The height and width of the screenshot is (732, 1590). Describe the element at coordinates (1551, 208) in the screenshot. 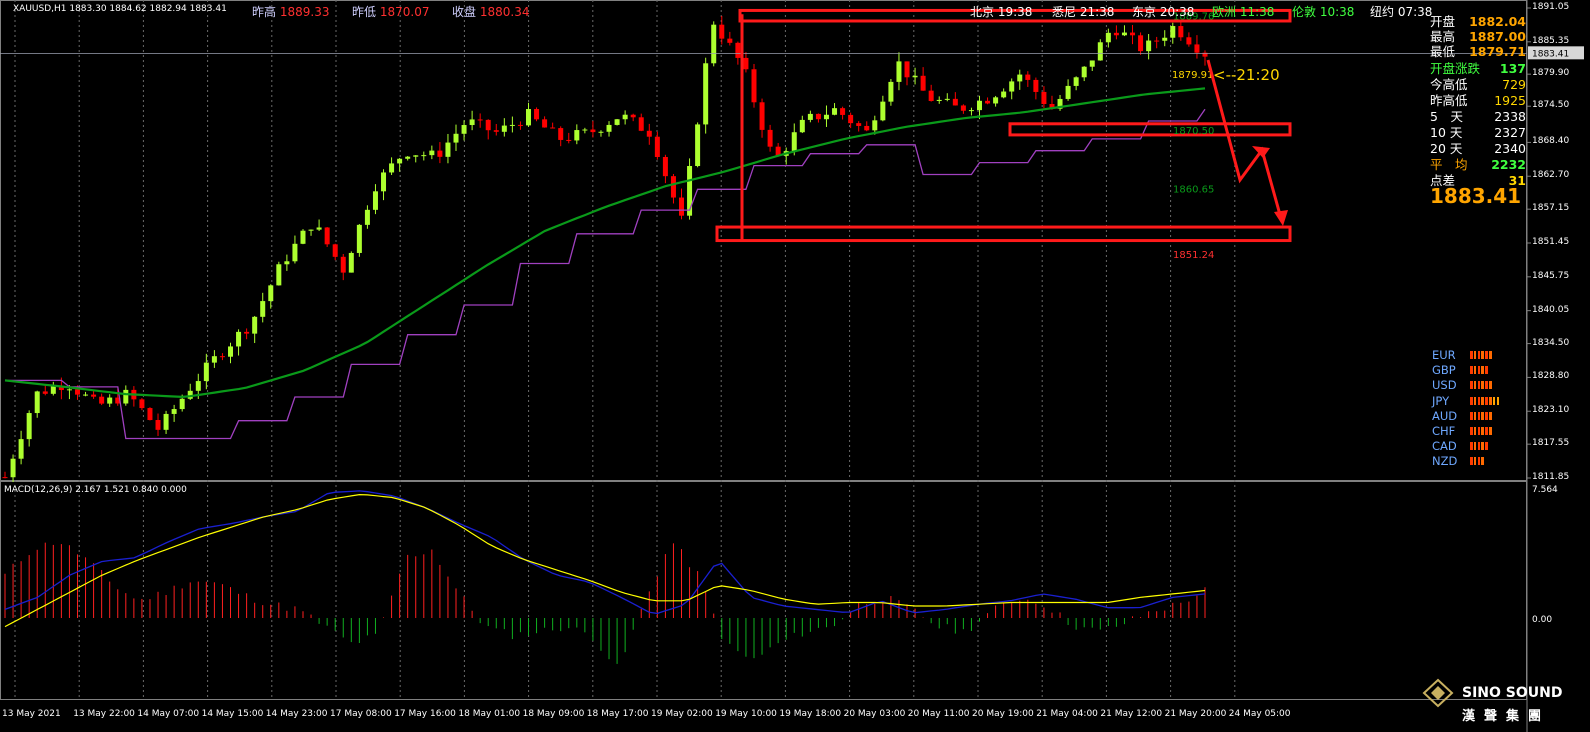

I see `y-tick-label: 1857.15` at that location.